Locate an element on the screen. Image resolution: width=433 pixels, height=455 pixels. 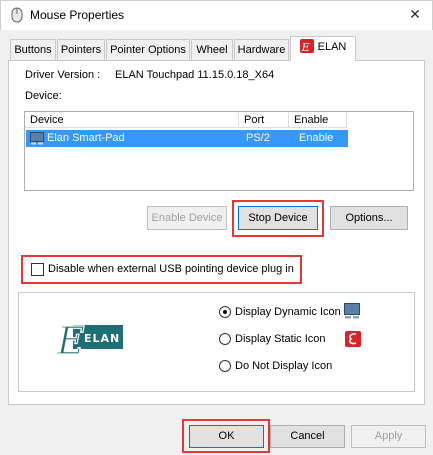
elan-logo-text: ELAN is located at coordinates (102, 338).